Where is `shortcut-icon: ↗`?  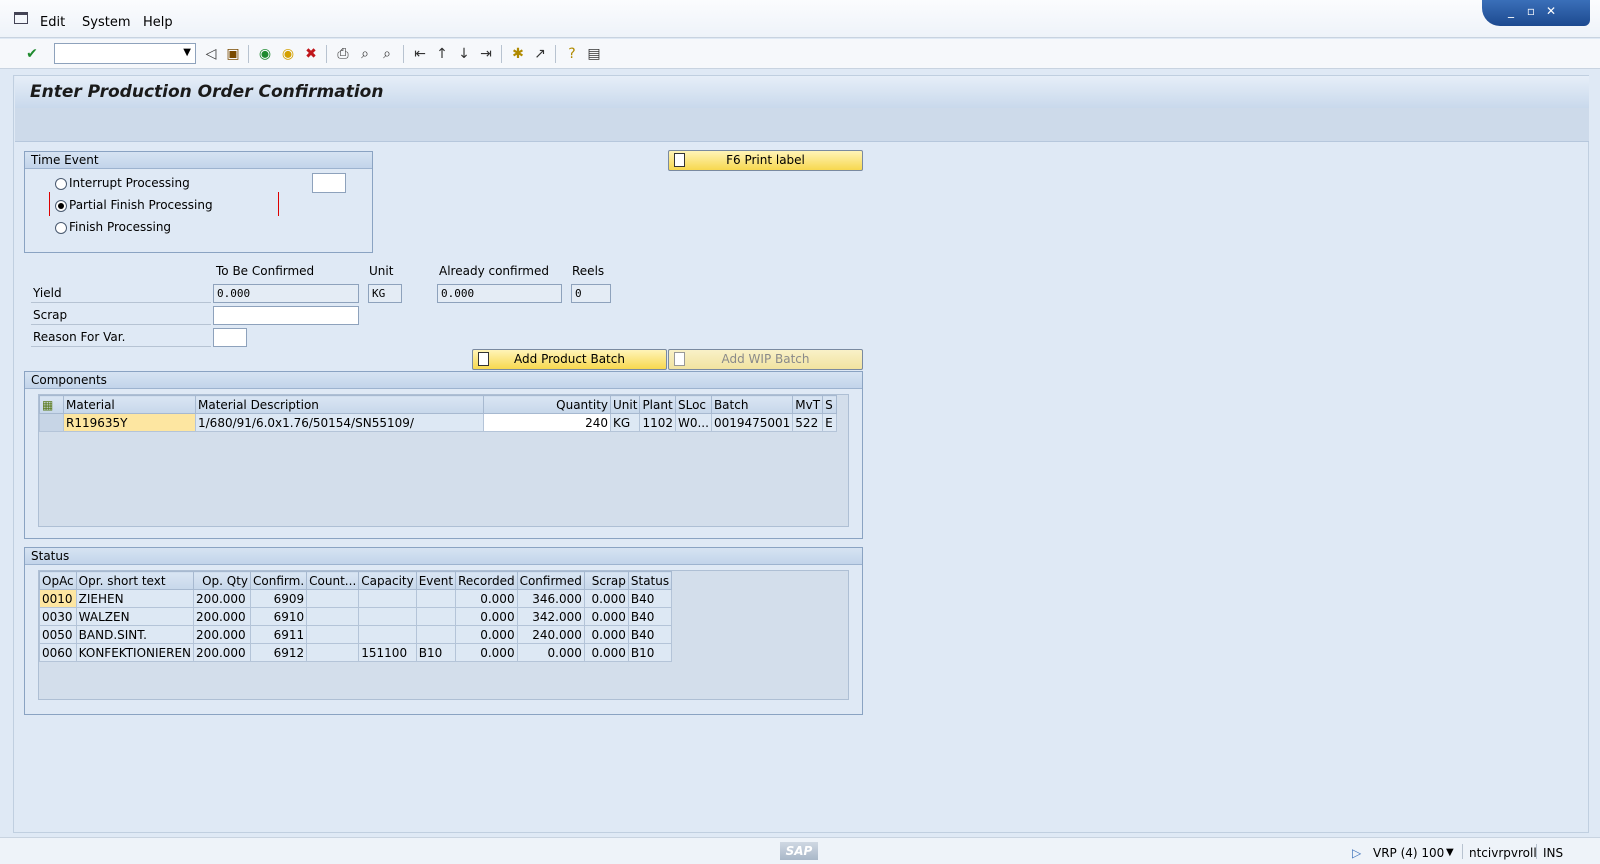
shortcut-icon: ↗ is located at coordinates (540, 54).